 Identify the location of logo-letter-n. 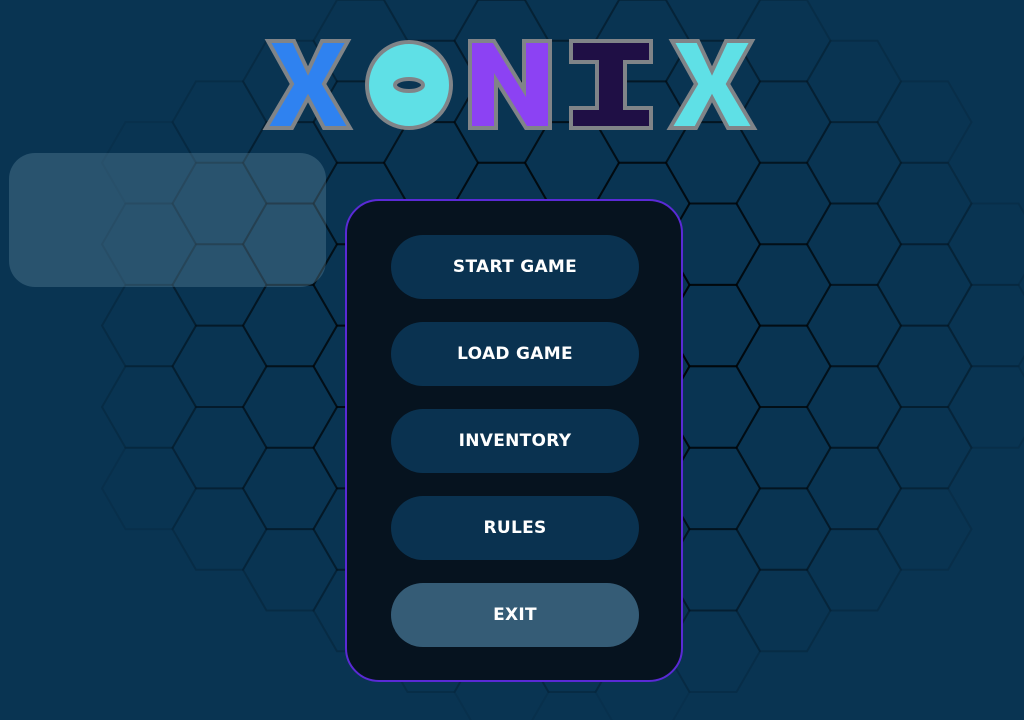
(510, 84).